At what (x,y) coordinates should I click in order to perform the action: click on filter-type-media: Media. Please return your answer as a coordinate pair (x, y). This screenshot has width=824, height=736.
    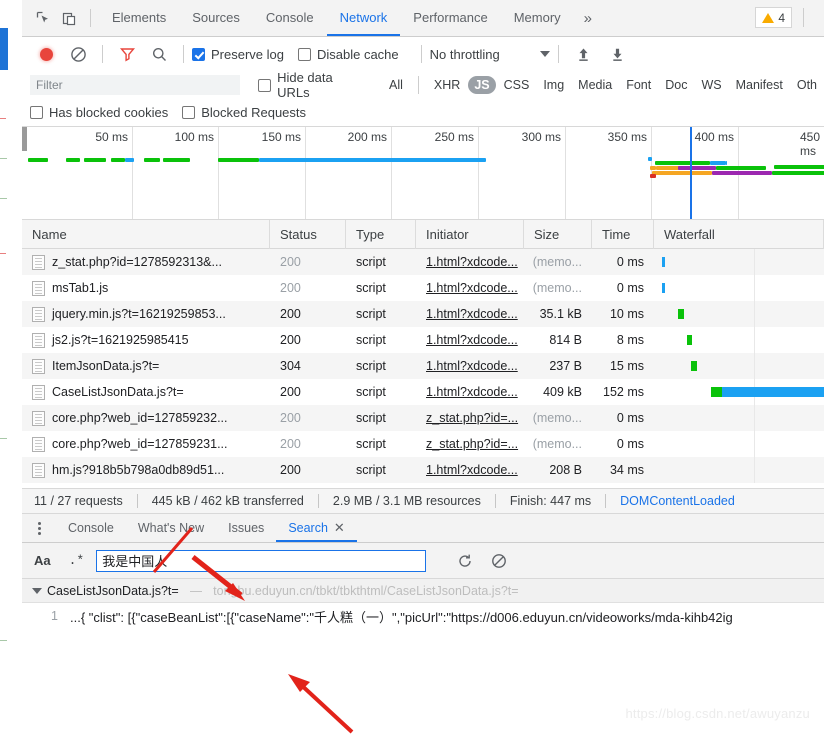
    Looking at the image, I should click on (595, 85).